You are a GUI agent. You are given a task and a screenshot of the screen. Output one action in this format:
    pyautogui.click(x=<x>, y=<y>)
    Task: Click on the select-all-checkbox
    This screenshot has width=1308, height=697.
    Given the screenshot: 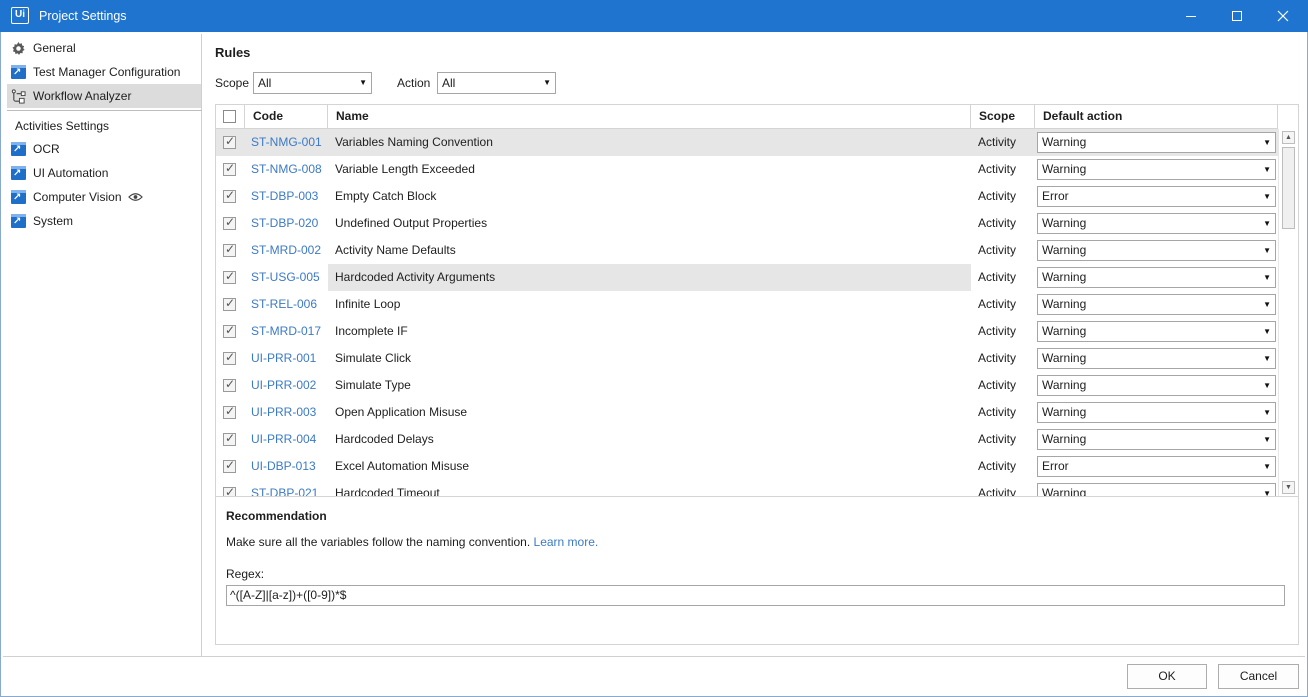 What is the action you would take?
    pyautogui.click(x=229, y=116)
    